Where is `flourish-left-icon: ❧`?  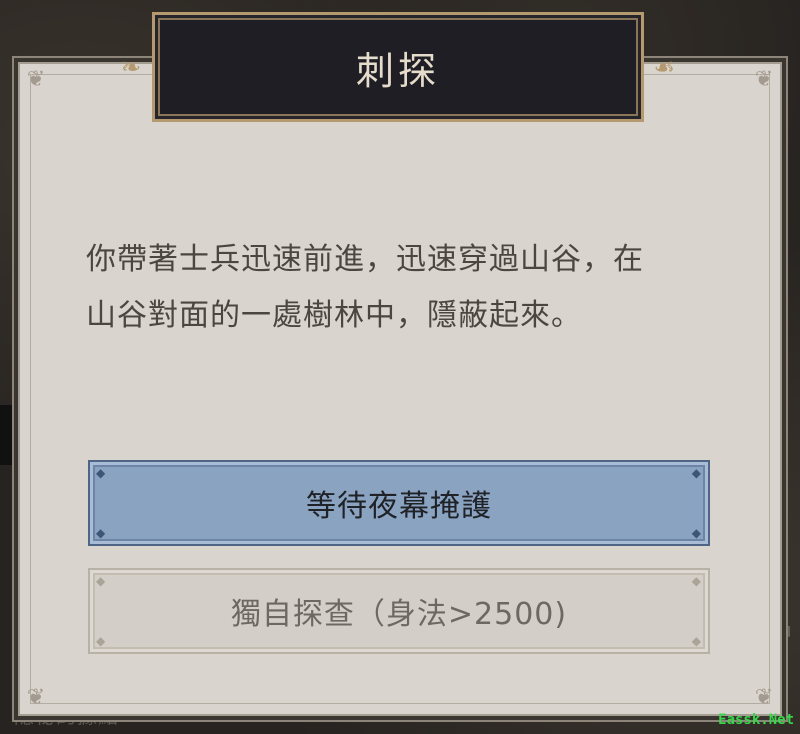
flourish-left-icon: ❧ is located at coordinates (131, 67).